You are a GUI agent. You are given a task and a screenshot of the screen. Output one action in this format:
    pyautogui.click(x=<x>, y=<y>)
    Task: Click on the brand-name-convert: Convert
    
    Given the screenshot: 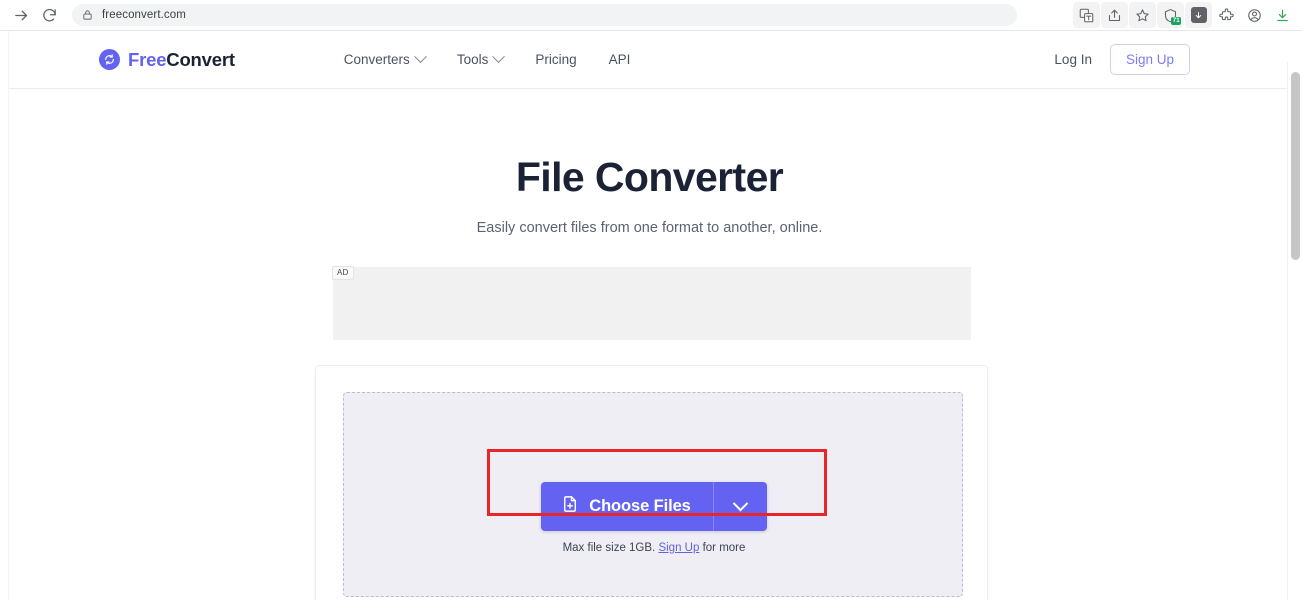 What is the action you would take?
    pyautogui.click(x=200, y=59)
    